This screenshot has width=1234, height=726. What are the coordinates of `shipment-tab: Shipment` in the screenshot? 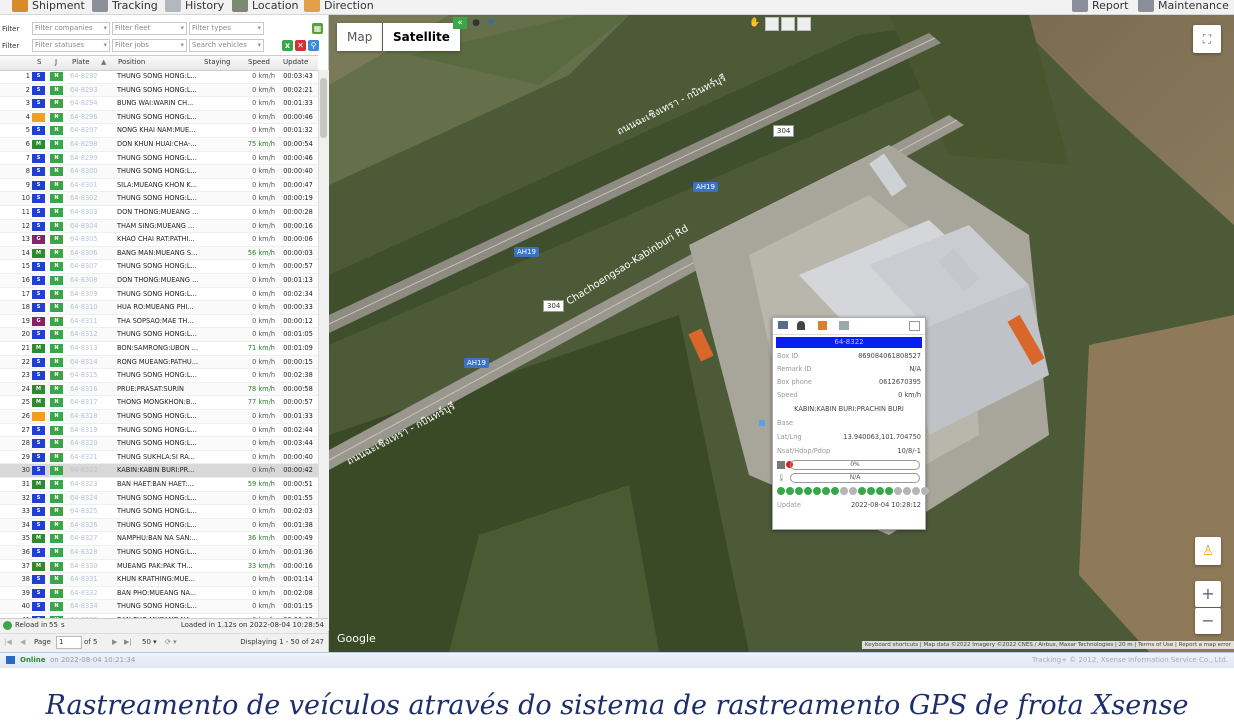 It's located at (48, 6).